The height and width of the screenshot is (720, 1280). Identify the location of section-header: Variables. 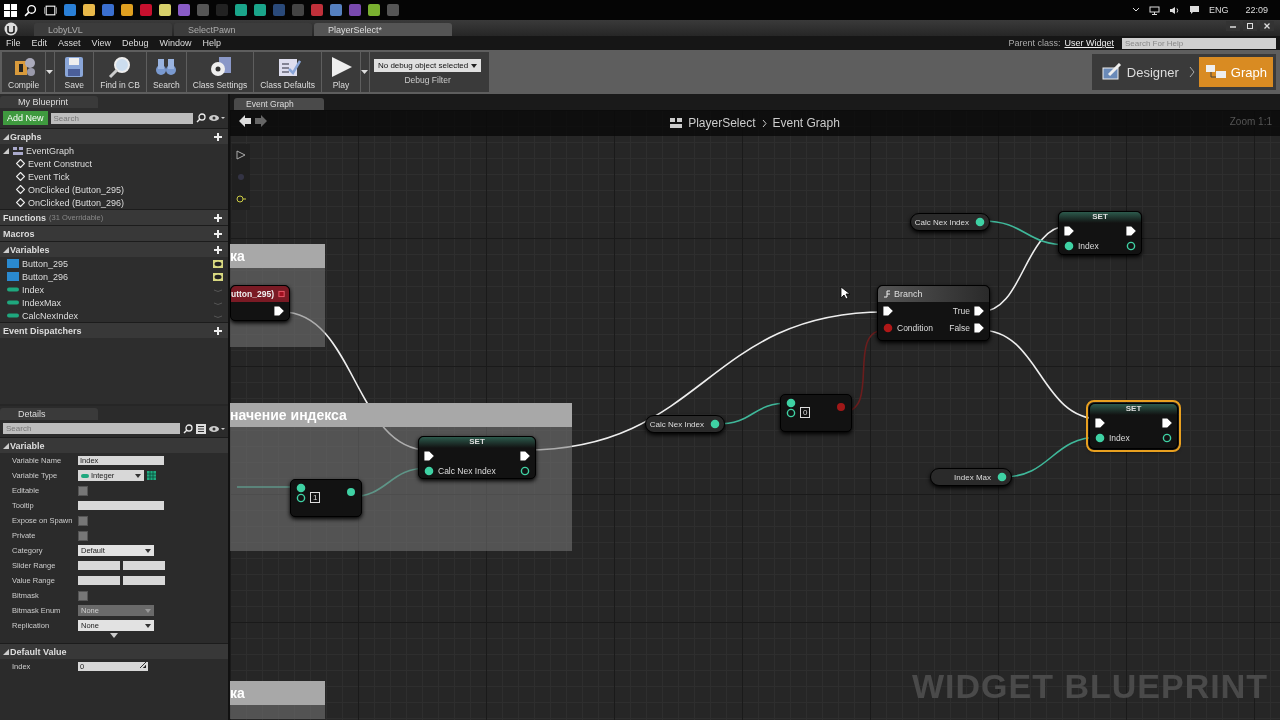
(114, 249).